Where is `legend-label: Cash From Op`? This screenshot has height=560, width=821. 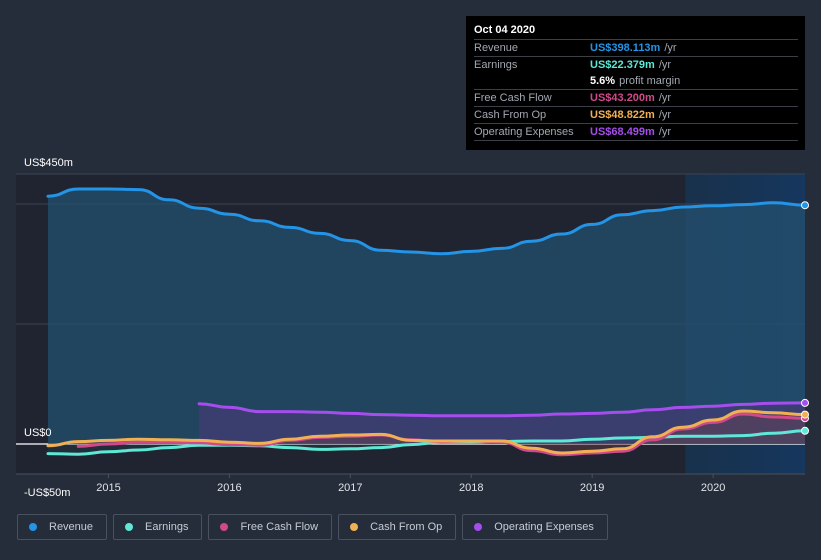 legend-label: Cash From Op is located at coordinates (406, 527).